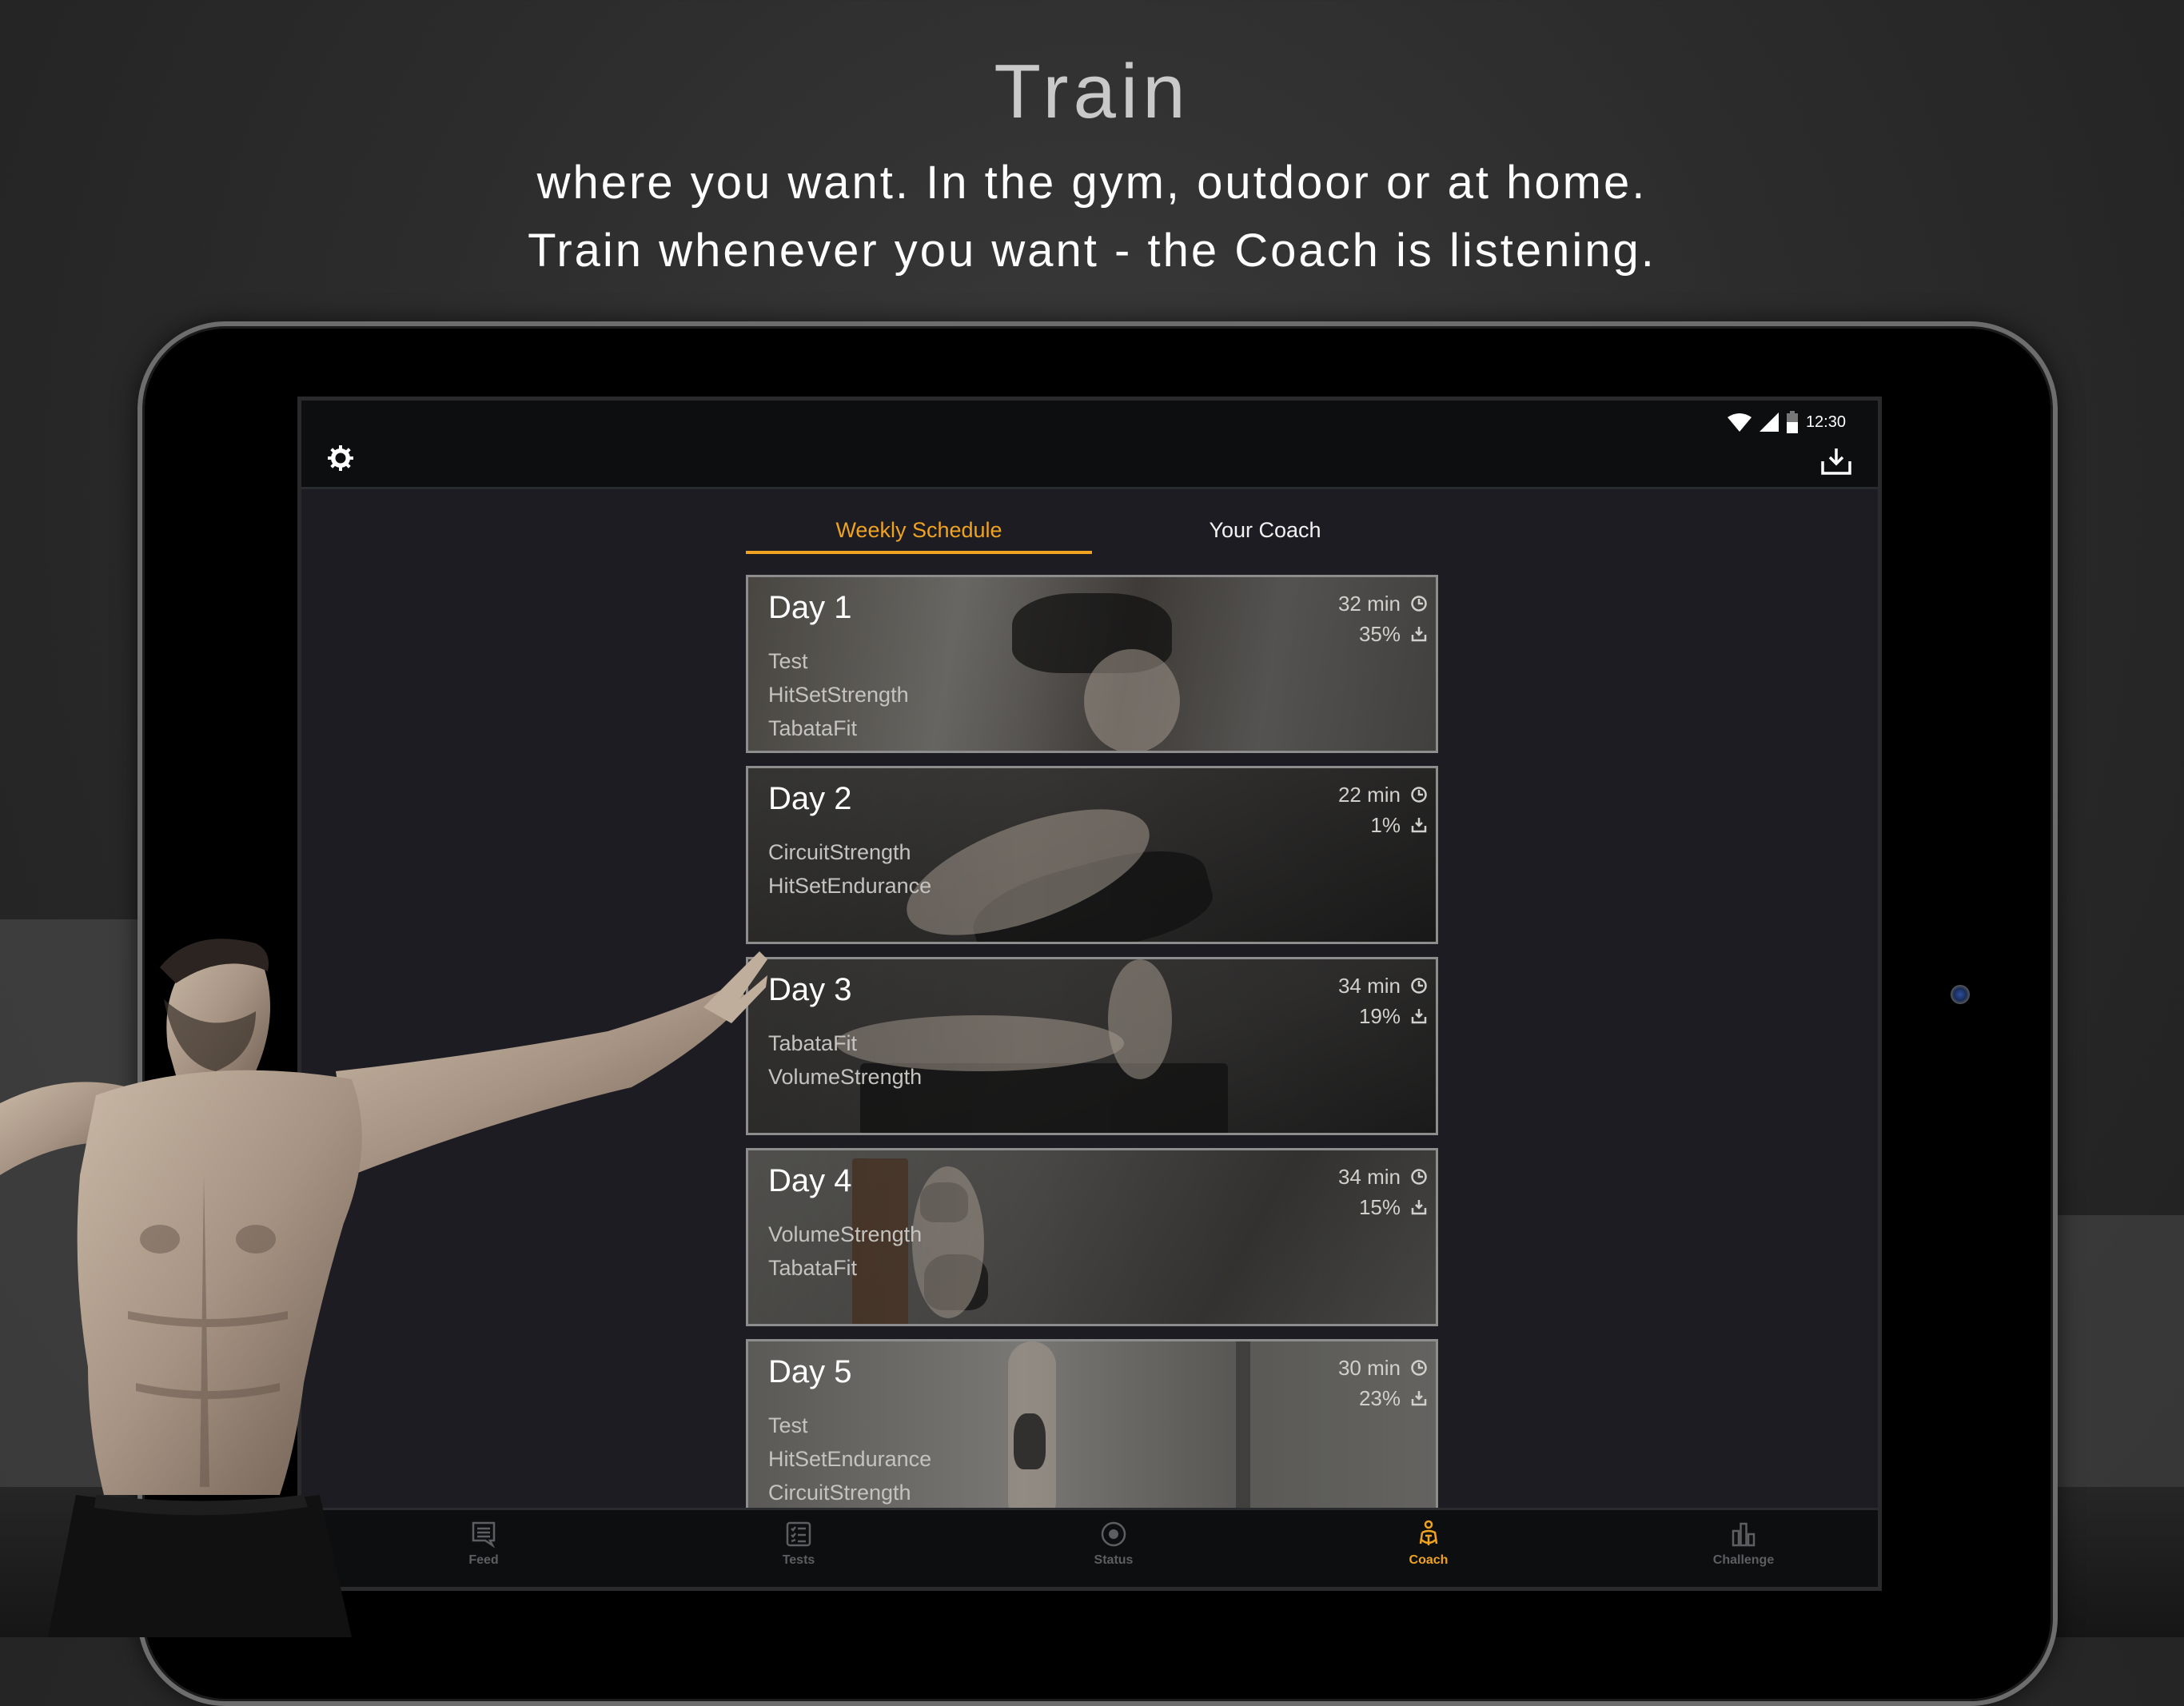 Image resolution: width=2184 pixels, height=1706 pixels. I want to click on duration: 30 min, so click(1369, 1367).